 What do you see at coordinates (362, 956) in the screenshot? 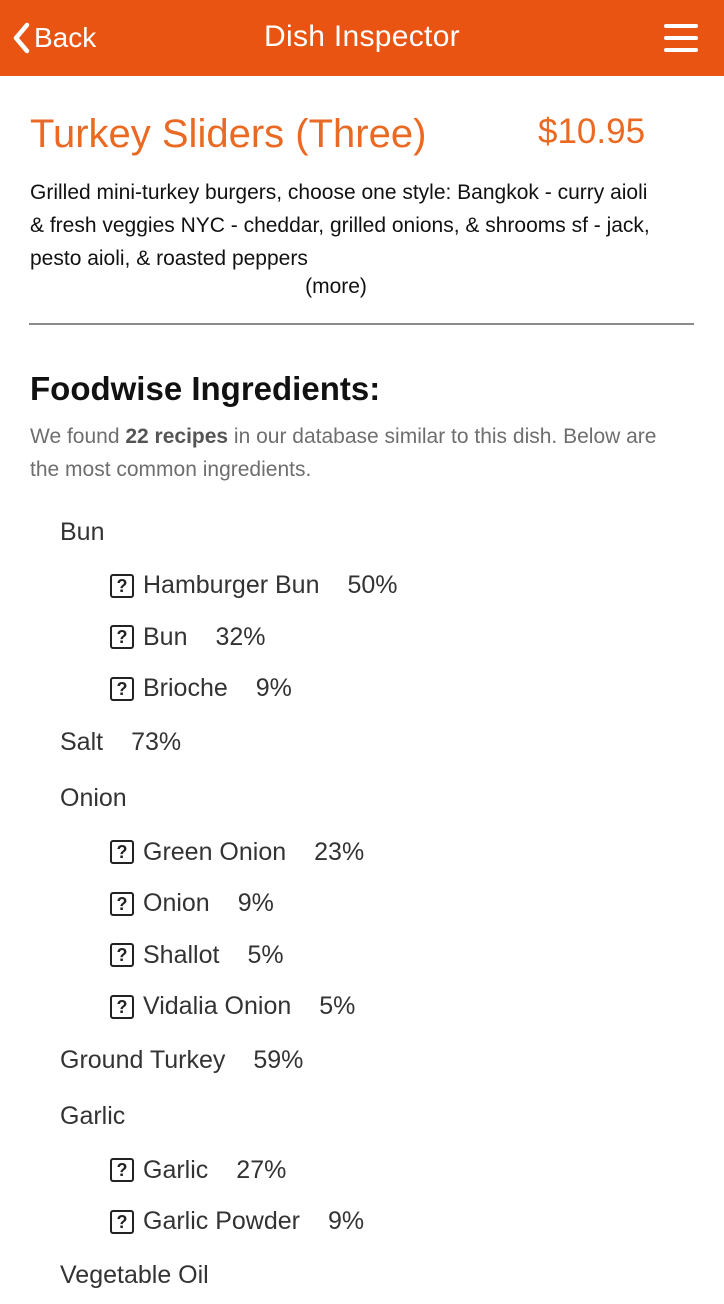
I see `ingredient-item: ? Shallot 5%` at bounding box center [362, 956].